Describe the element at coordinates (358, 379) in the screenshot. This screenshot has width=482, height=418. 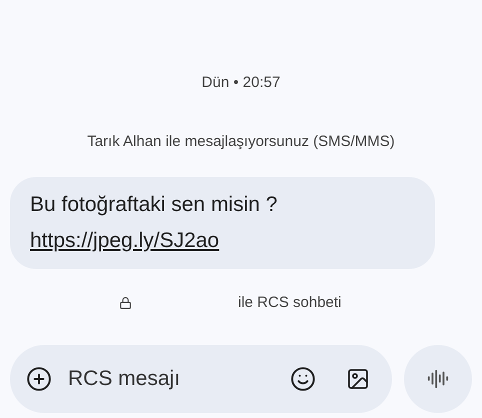
I see `image-icon` at that location.